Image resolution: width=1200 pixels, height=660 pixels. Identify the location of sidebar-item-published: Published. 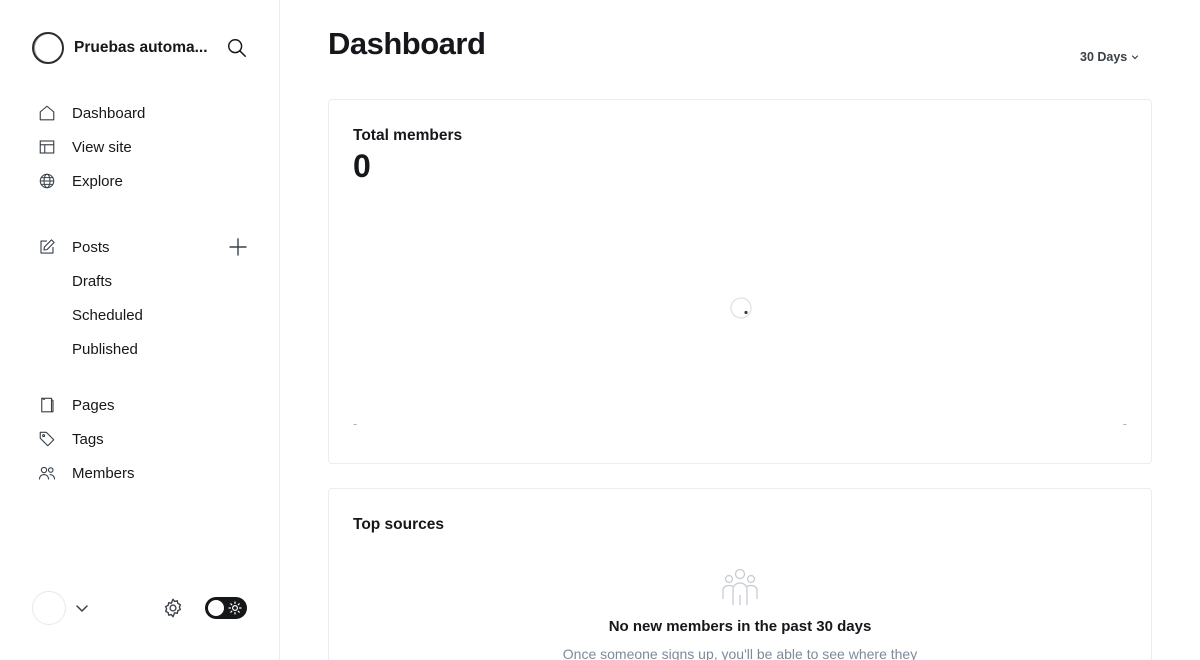
(140, 349).